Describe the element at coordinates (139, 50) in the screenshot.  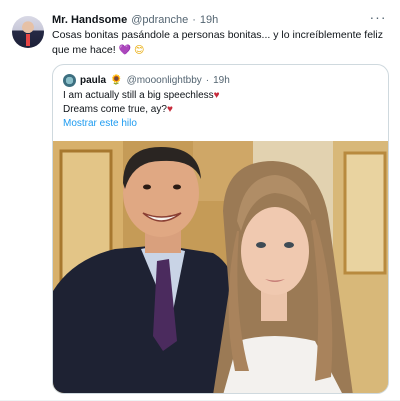
I see `smile-emoji: 😊` at that location.